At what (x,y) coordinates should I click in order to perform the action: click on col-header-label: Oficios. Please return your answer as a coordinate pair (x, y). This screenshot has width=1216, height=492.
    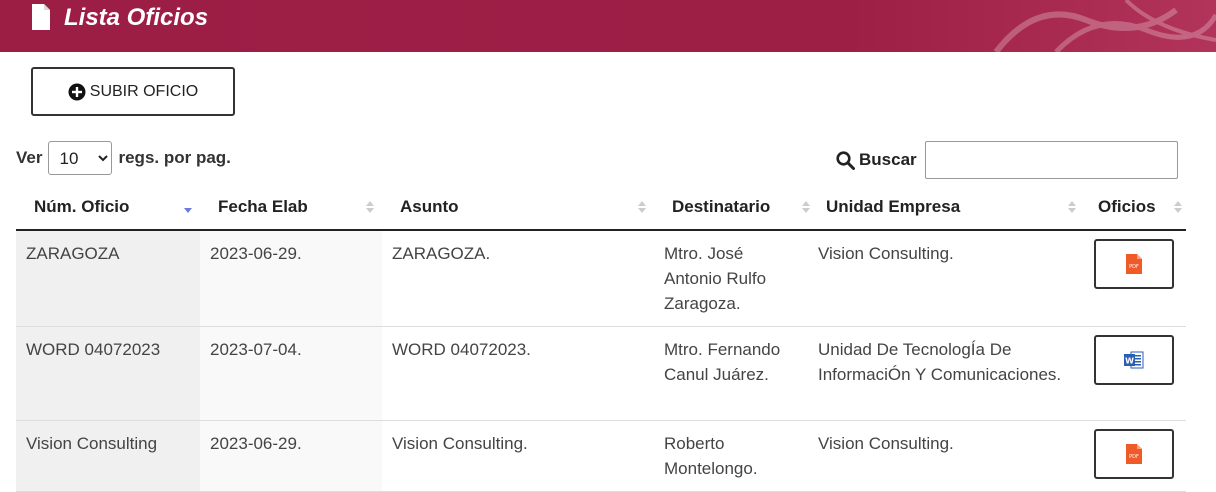
    Looking at the image, I should click on (1127, 206).